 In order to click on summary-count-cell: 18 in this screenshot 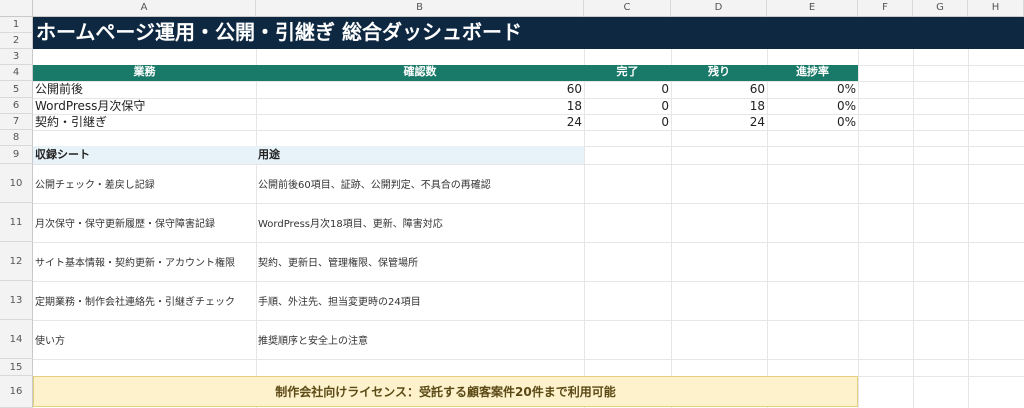, I will do `click(420, 106)`.